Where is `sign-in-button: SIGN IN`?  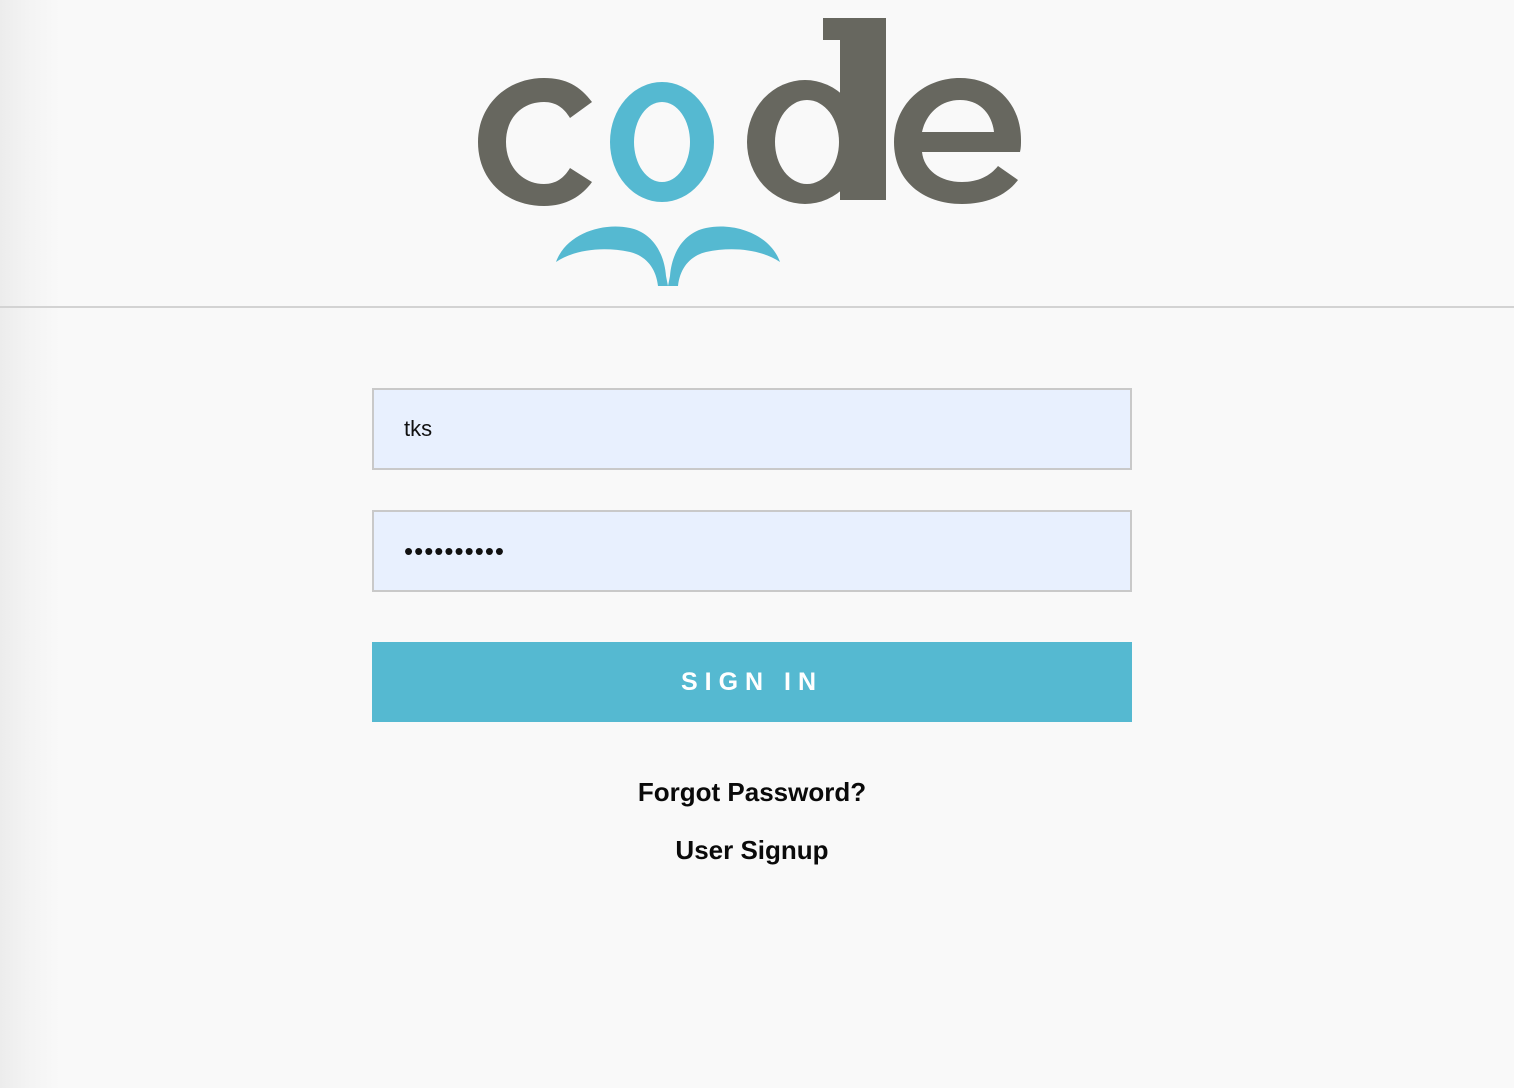
sign-in-button: SIGN IN is located at coordinates (752, 682).